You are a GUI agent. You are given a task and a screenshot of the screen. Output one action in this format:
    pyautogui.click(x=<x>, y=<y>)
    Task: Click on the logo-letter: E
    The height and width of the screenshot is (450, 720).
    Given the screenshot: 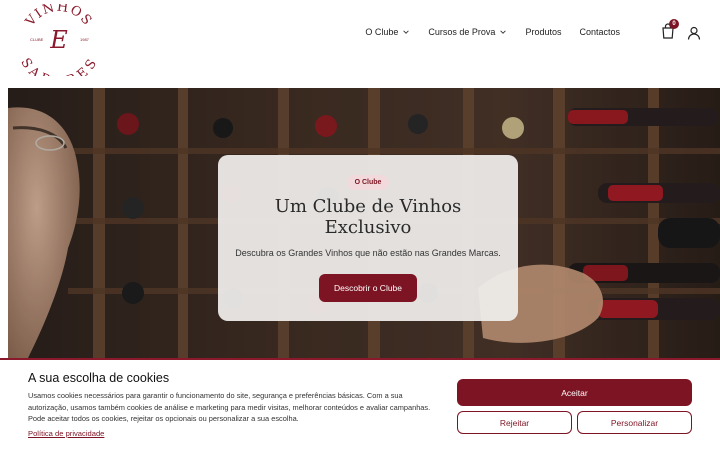 What is the action you would take?
    pyautogui.click(x=58, y=40)
    